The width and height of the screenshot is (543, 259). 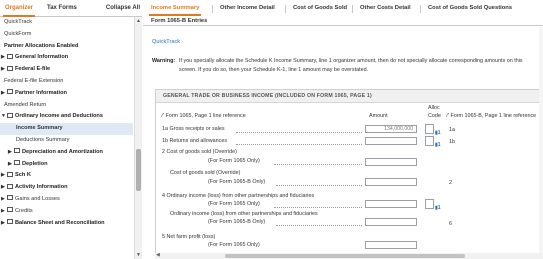 I want to click on horizontal-scrollbar: ◀, so click(x=349, y=255).